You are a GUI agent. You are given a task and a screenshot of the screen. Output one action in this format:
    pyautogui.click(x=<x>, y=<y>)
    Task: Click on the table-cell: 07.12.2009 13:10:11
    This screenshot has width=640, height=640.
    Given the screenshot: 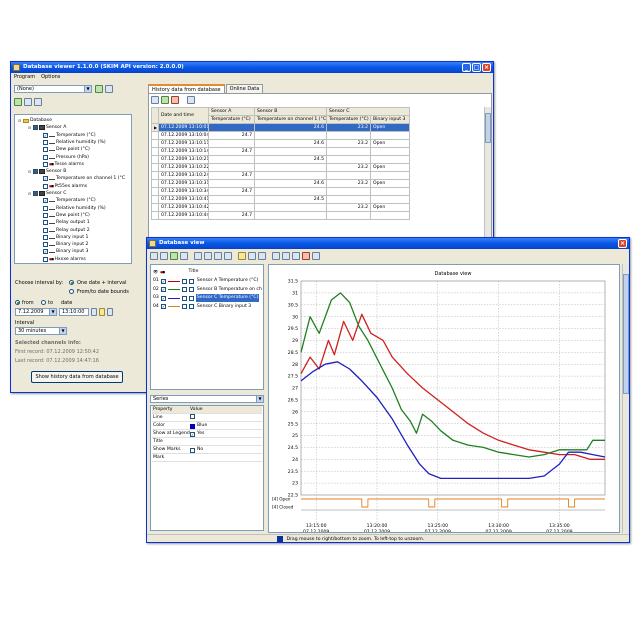 What is the action you would take?
    pyautogui.click(x=183, y=143)
    